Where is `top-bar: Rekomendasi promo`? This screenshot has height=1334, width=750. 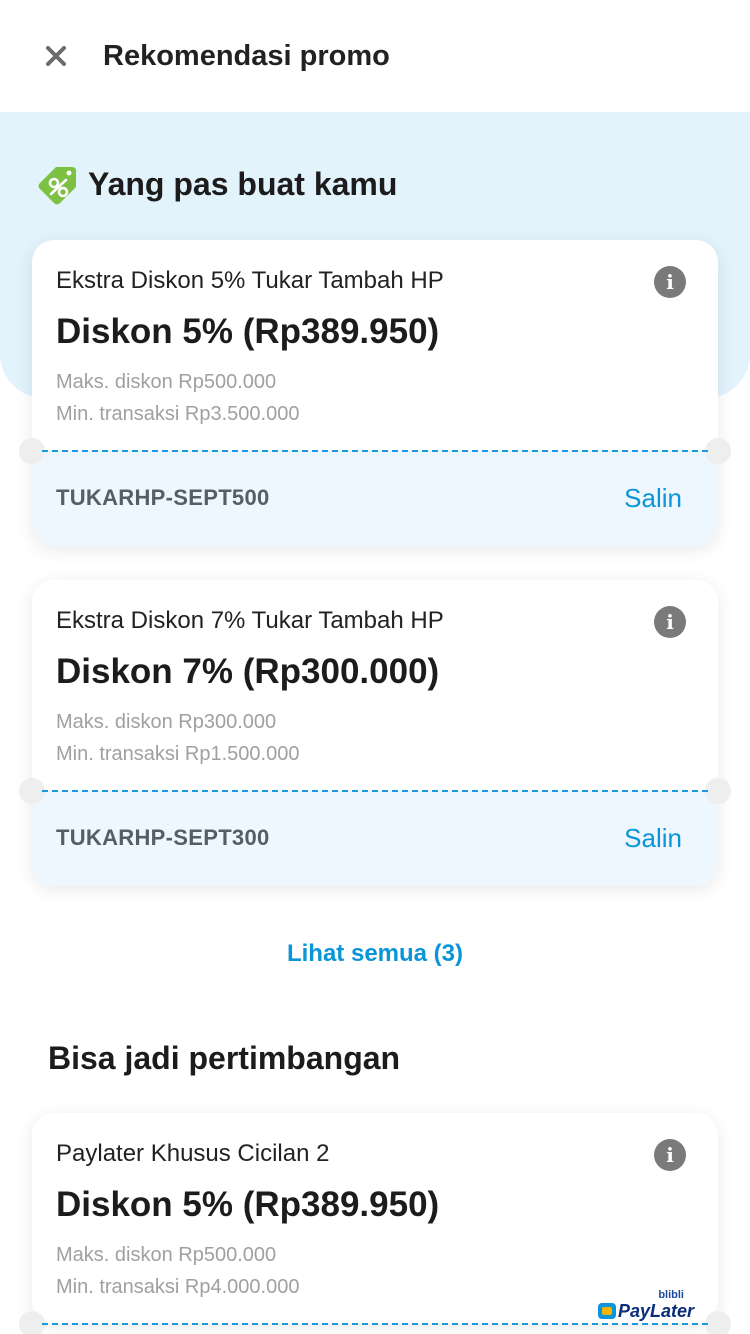
top-bar: Rekomendasi promo is located at coordinates (375, 56).